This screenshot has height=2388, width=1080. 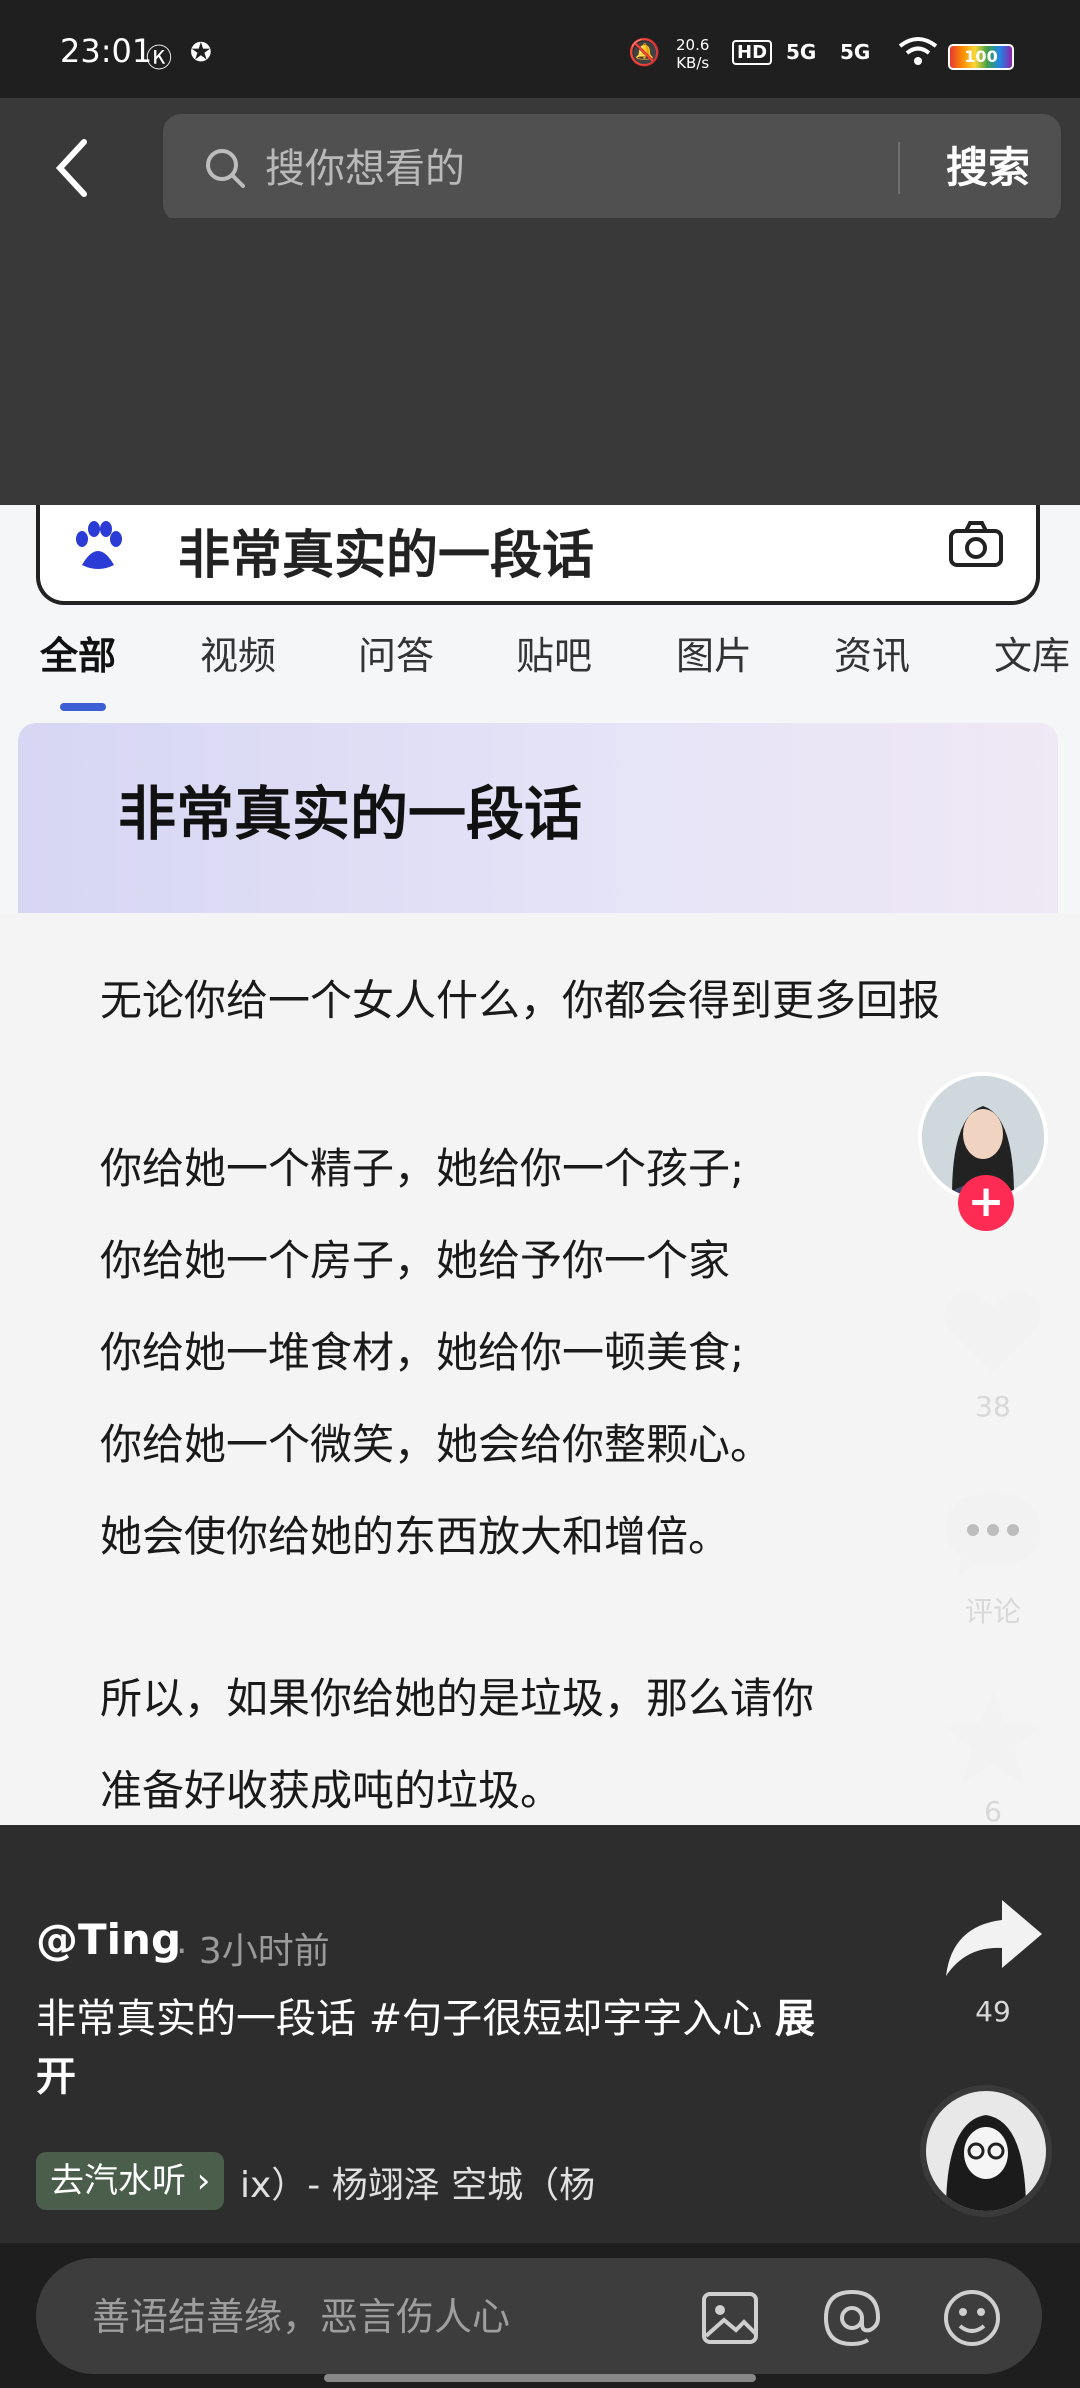 What do you see at coordinates (71, 168) in the screenshot?
I see `chevron-left-icon` at bounding box center [71, 168].